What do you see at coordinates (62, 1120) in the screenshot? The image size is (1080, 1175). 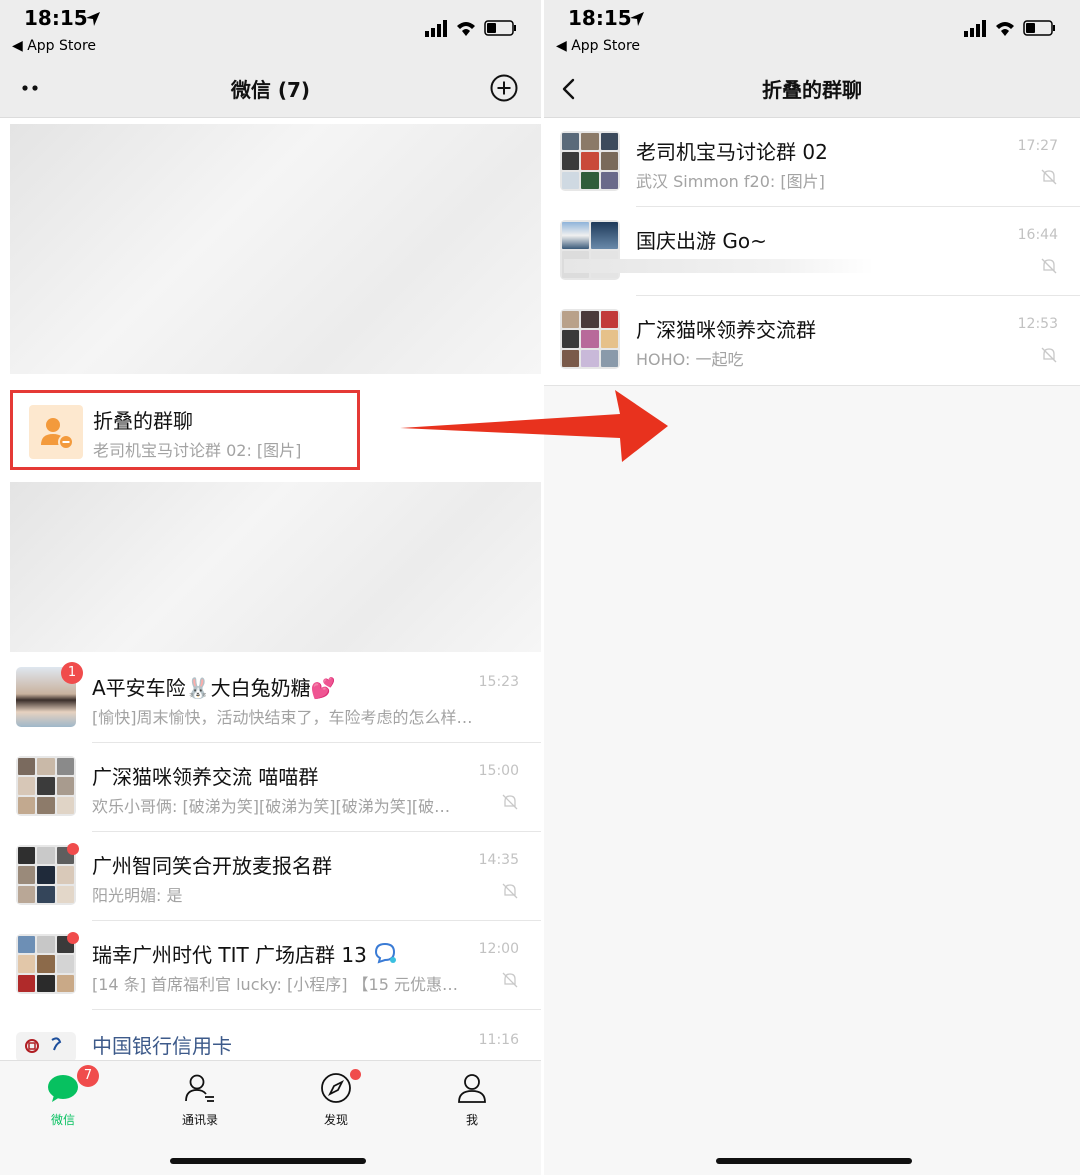 I see `tab-label: 微信` at bounding box center [62, 1120].